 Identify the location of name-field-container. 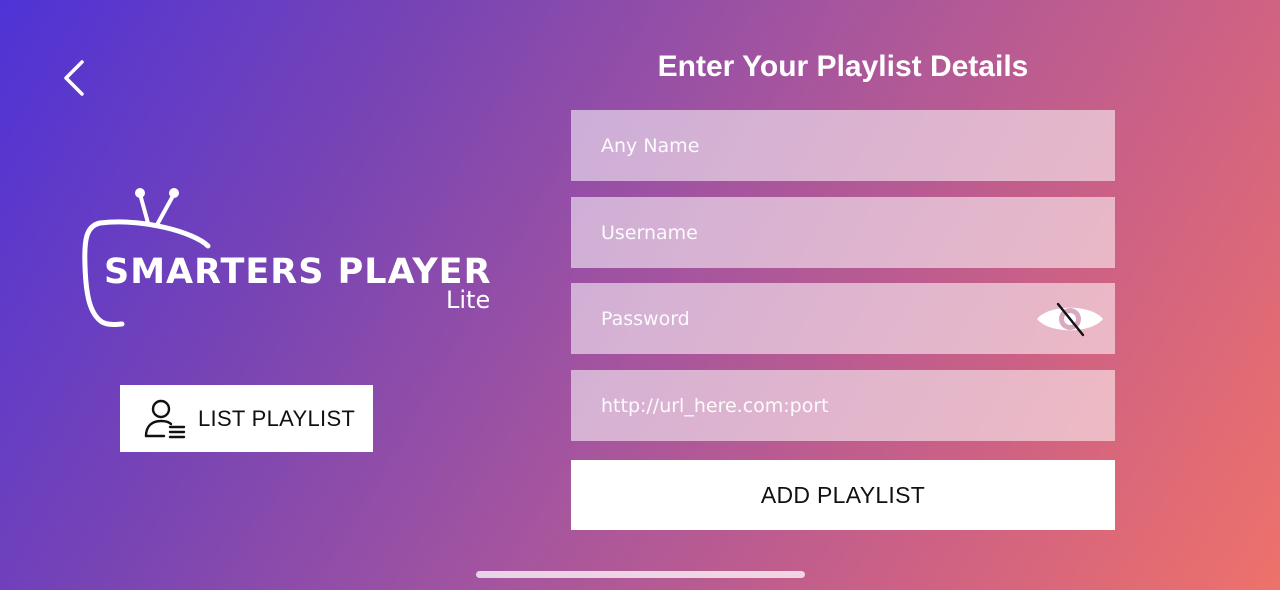
(843, 145).